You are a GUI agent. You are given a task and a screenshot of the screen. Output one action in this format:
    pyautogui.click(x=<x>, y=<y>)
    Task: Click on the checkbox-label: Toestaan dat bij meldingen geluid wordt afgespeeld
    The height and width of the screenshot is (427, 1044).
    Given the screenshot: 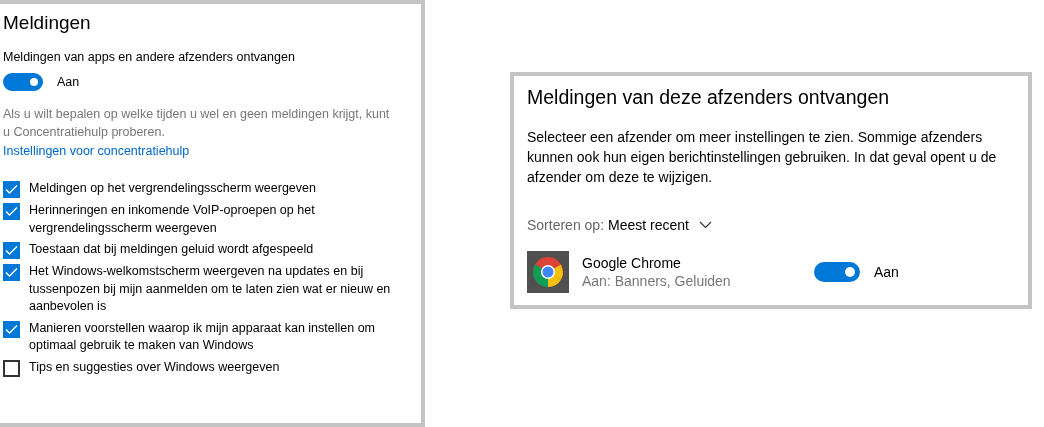 What is the action you would take?
    pyautogui.click(x=171, y=249)
    